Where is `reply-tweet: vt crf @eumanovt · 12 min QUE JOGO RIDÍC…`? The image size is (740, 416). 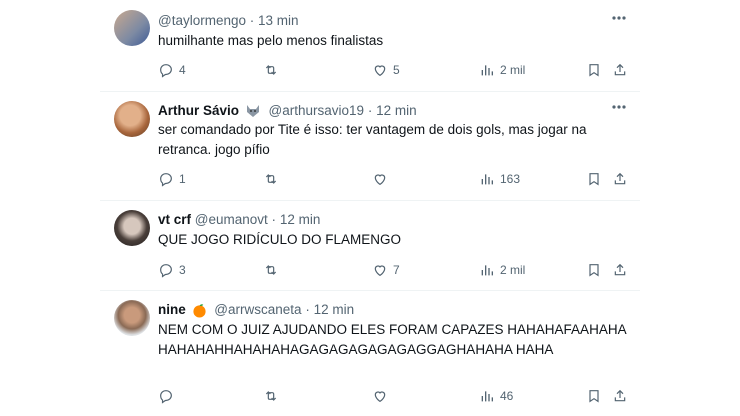
reply-tweet: vt crf @eumanovt · 12 min QUE JOGO RIDÍC… is located at coordinates (370, 250).